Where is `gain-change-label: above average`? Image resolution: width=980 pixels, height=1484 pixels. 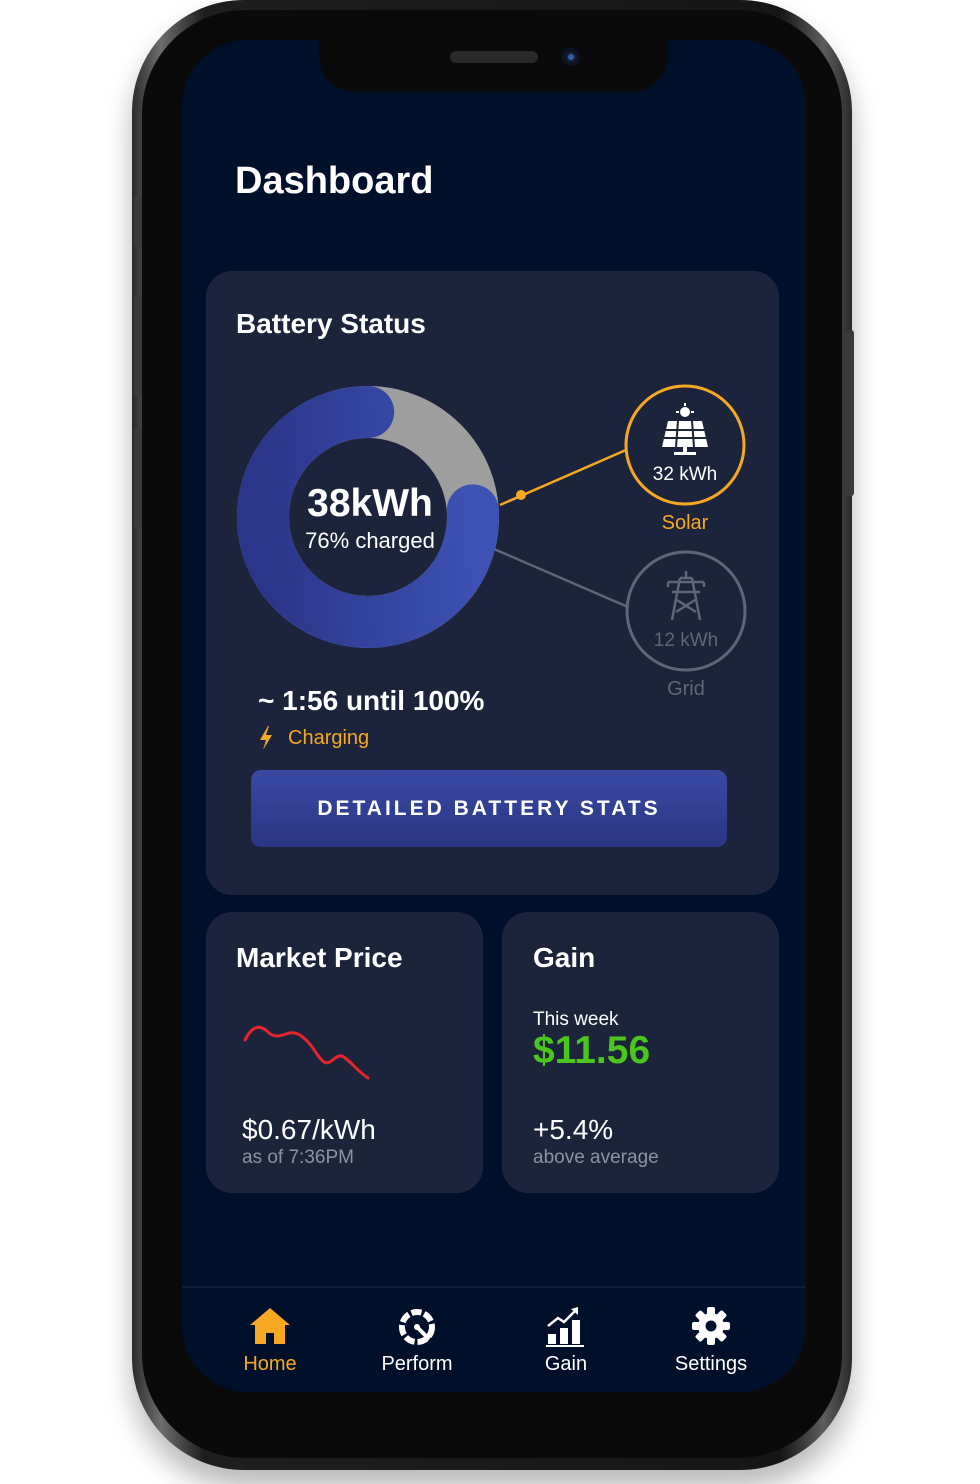
gain-change-label: above average is located at coordinates (596, 1157).